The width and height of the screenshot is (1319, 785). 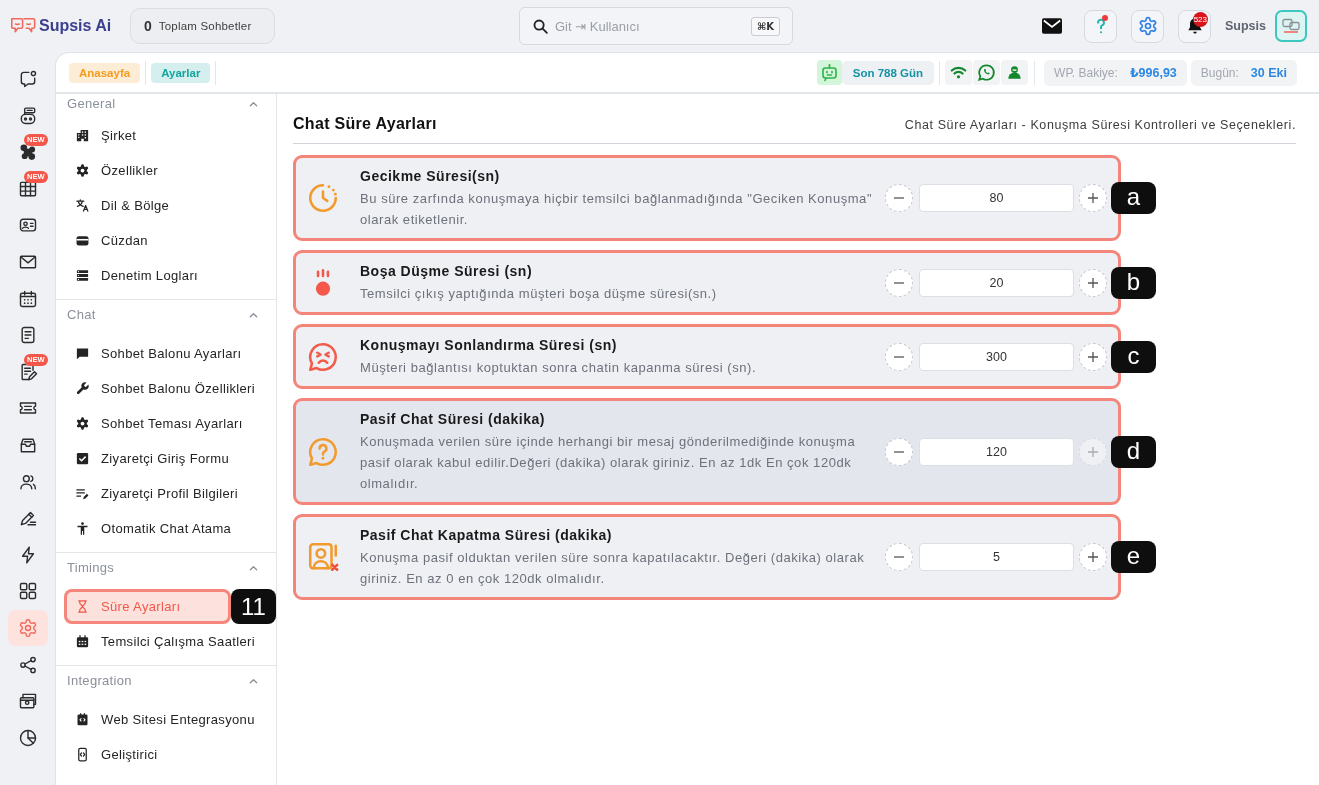 What do you see at coordinates (205, 26) in the screenshot?
I see `chat-count-label: Toplam Sohbetler` at bounding box center [205, 26].